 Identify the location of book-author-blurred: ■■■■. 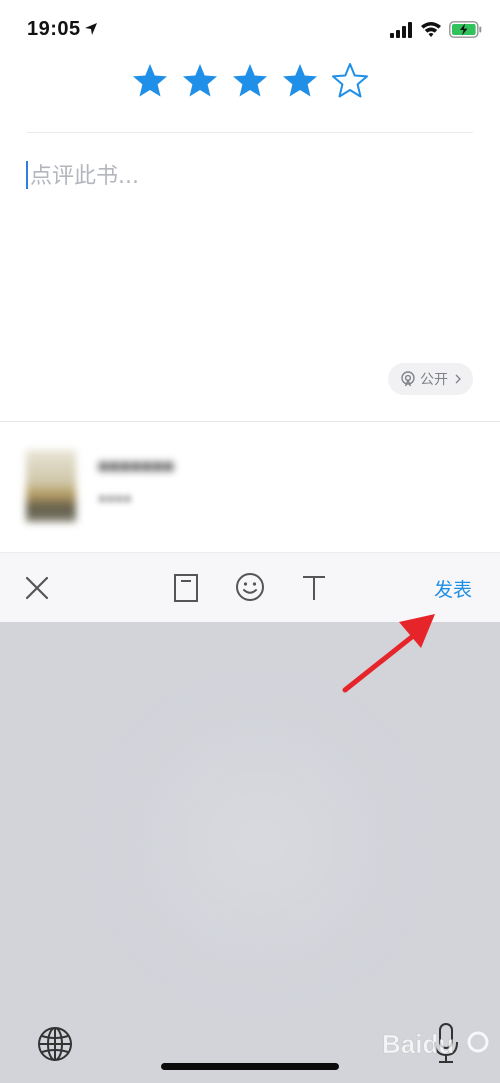
(115, 498).